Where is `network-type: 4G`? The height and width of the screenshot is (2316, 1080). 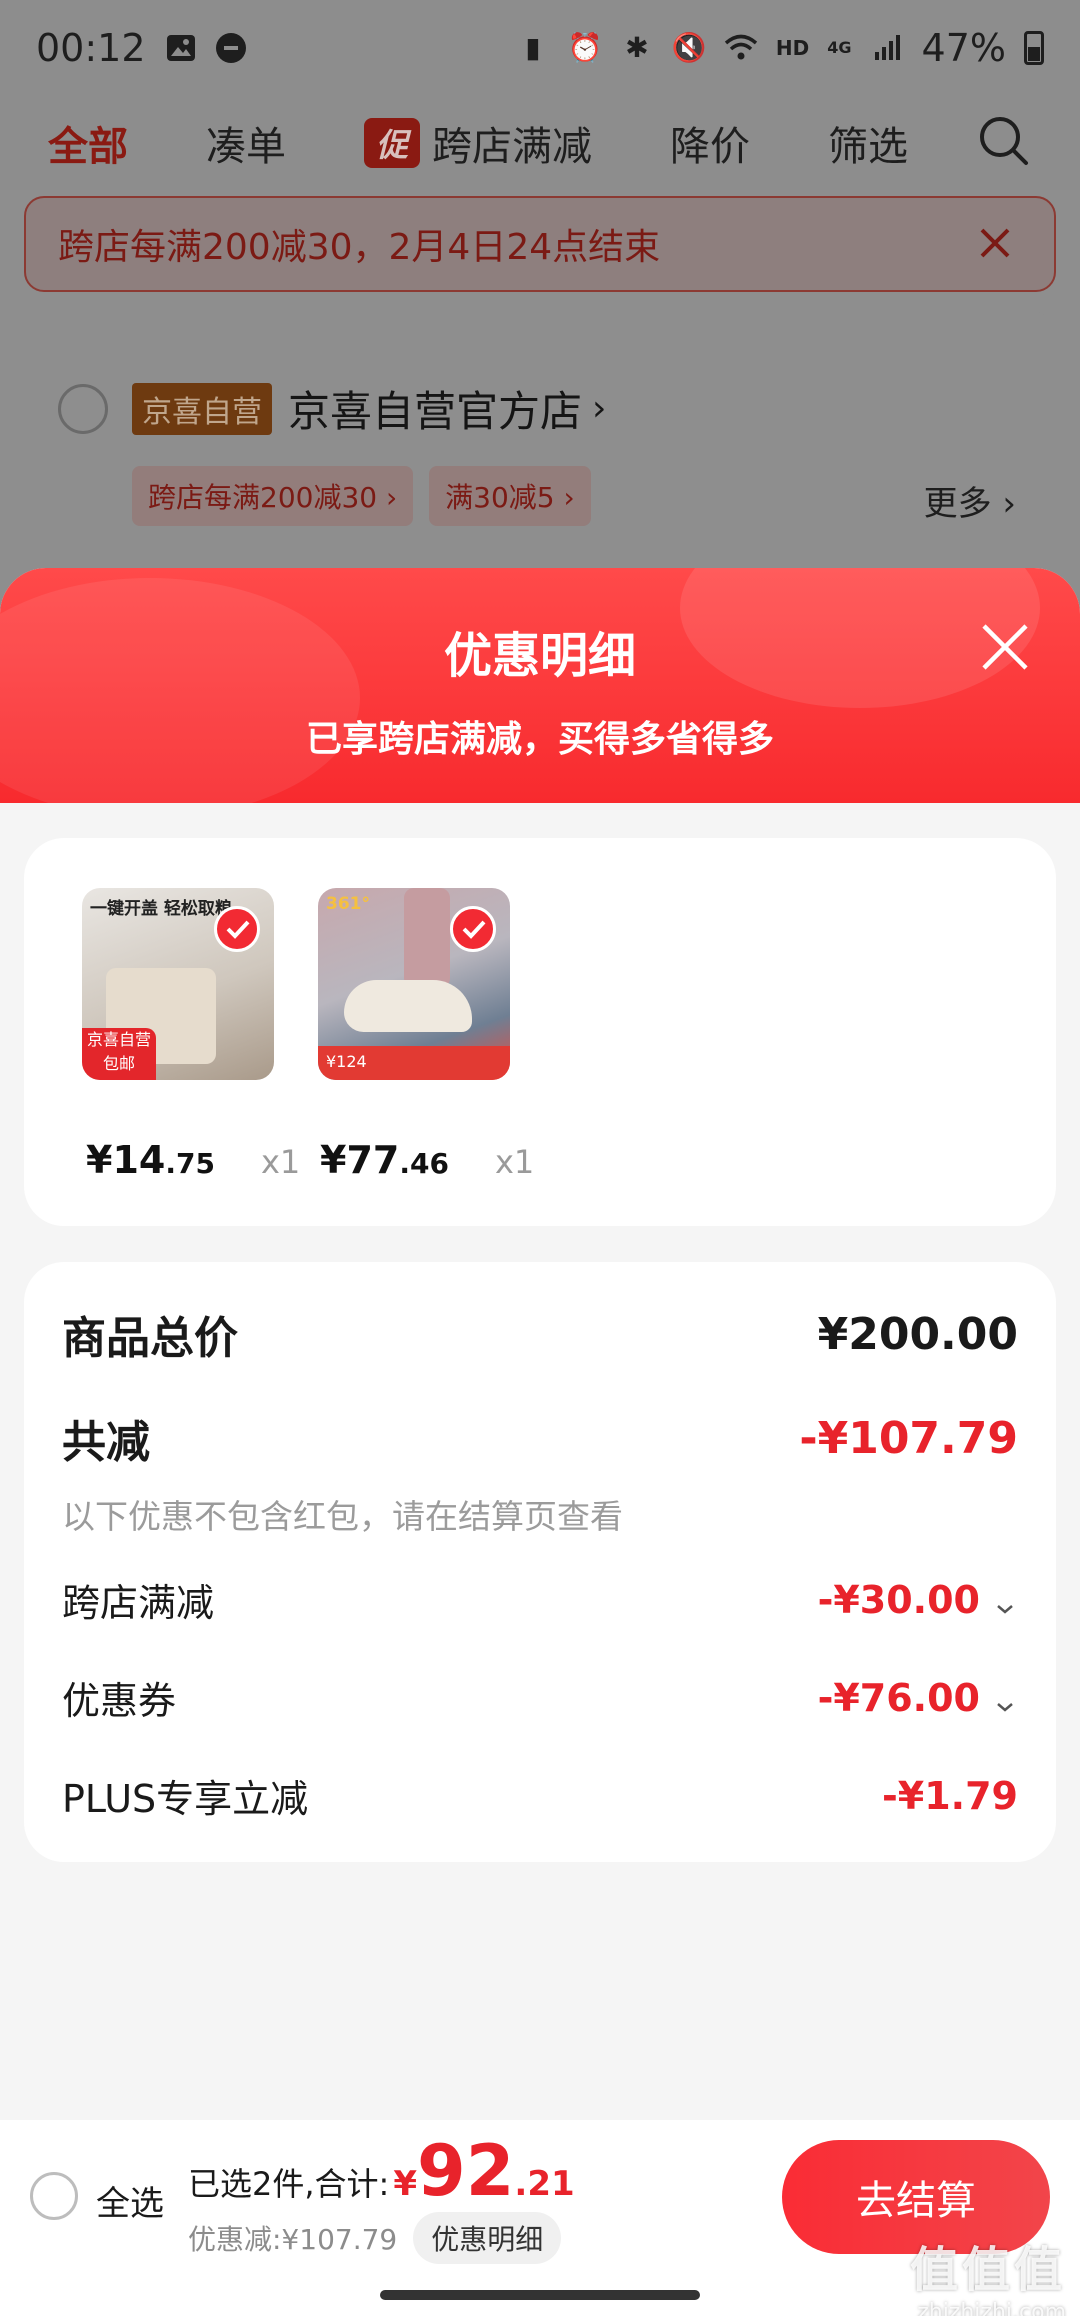 network-type: 4G is located at coordinates (839, 47).